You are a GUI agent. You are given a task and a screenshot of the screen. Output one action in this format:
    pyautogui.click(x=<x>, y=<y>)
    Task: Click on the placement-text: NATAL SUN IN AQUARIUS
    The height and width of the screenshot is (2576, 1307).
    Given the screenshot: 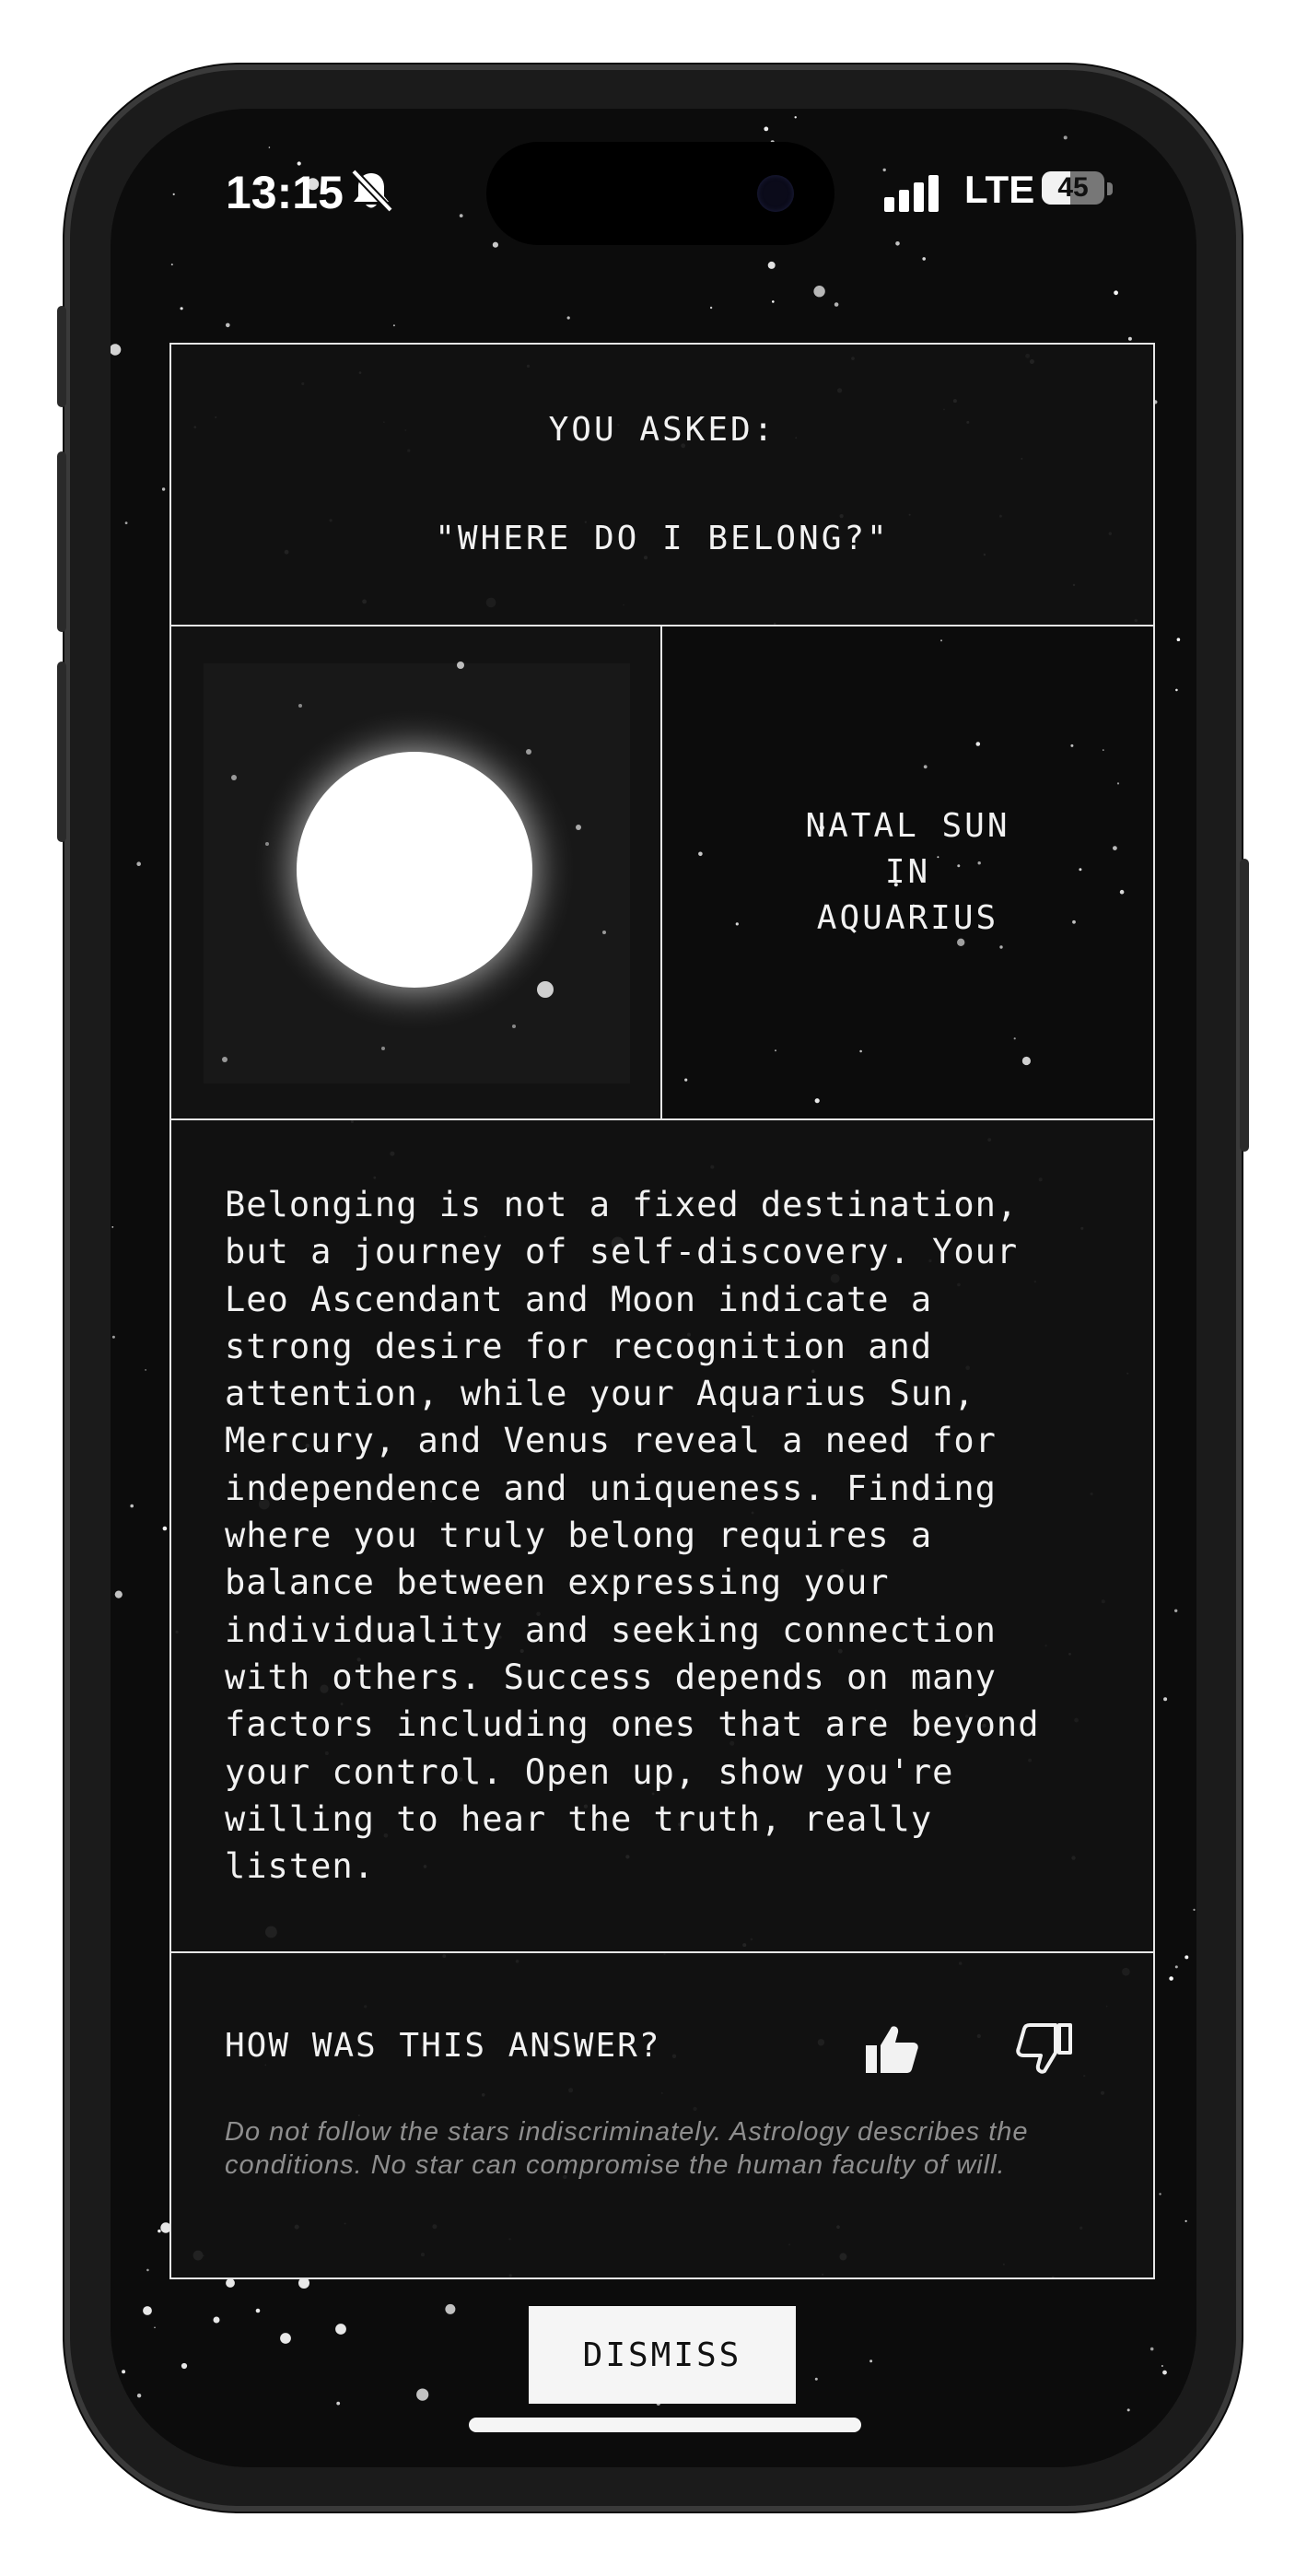 What is the action you would take?
    pyautogui.click(x=908, y=872)
    